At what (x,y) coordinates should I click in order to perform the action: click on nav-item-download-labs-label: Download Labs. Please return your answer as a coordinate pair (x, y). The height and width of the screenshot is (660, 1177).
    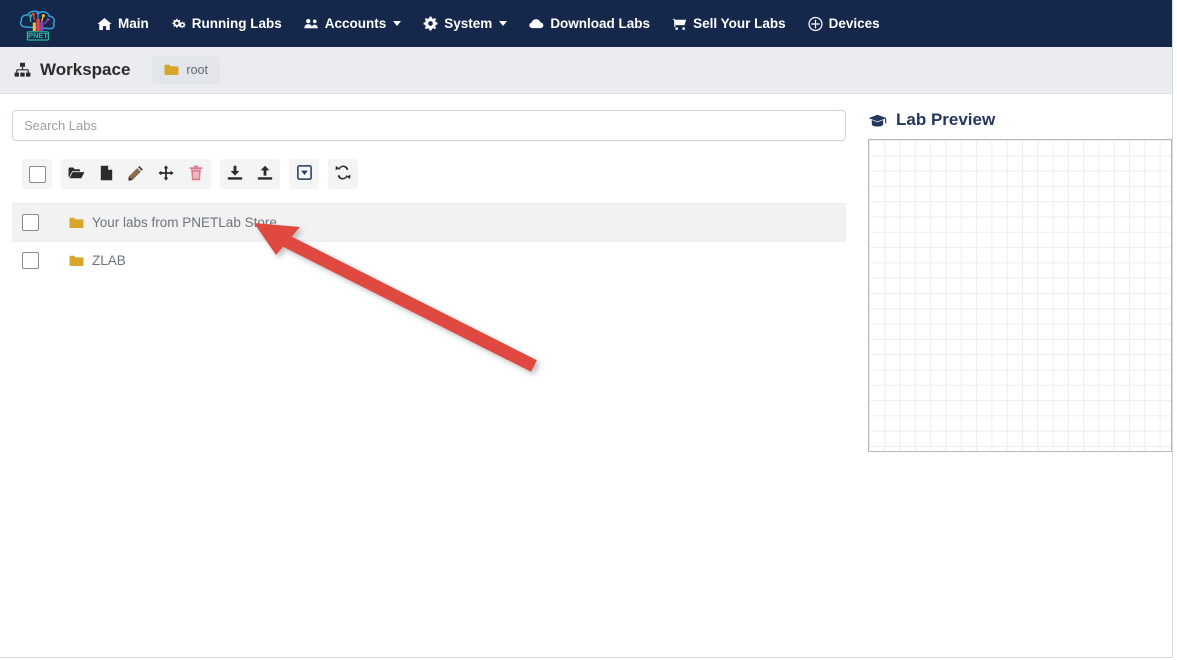
    Looking at the image, I should click on (600, 23).